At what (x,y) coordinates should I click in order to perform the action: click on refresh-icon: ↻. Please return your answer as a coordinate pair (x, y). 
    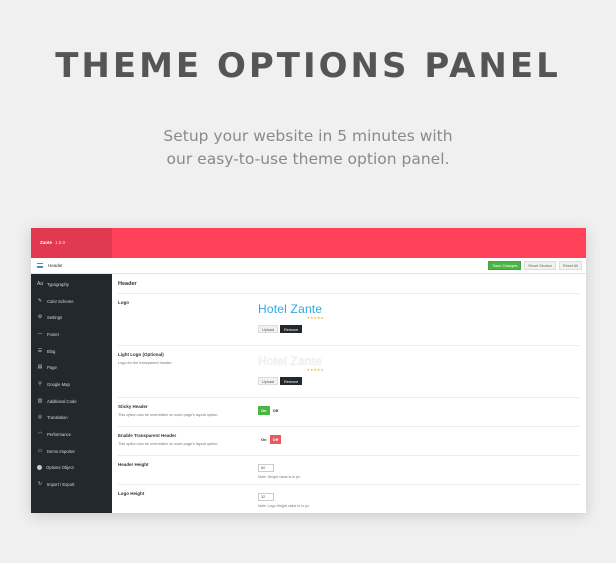
    Looking at the image, I should click on (40, 484).